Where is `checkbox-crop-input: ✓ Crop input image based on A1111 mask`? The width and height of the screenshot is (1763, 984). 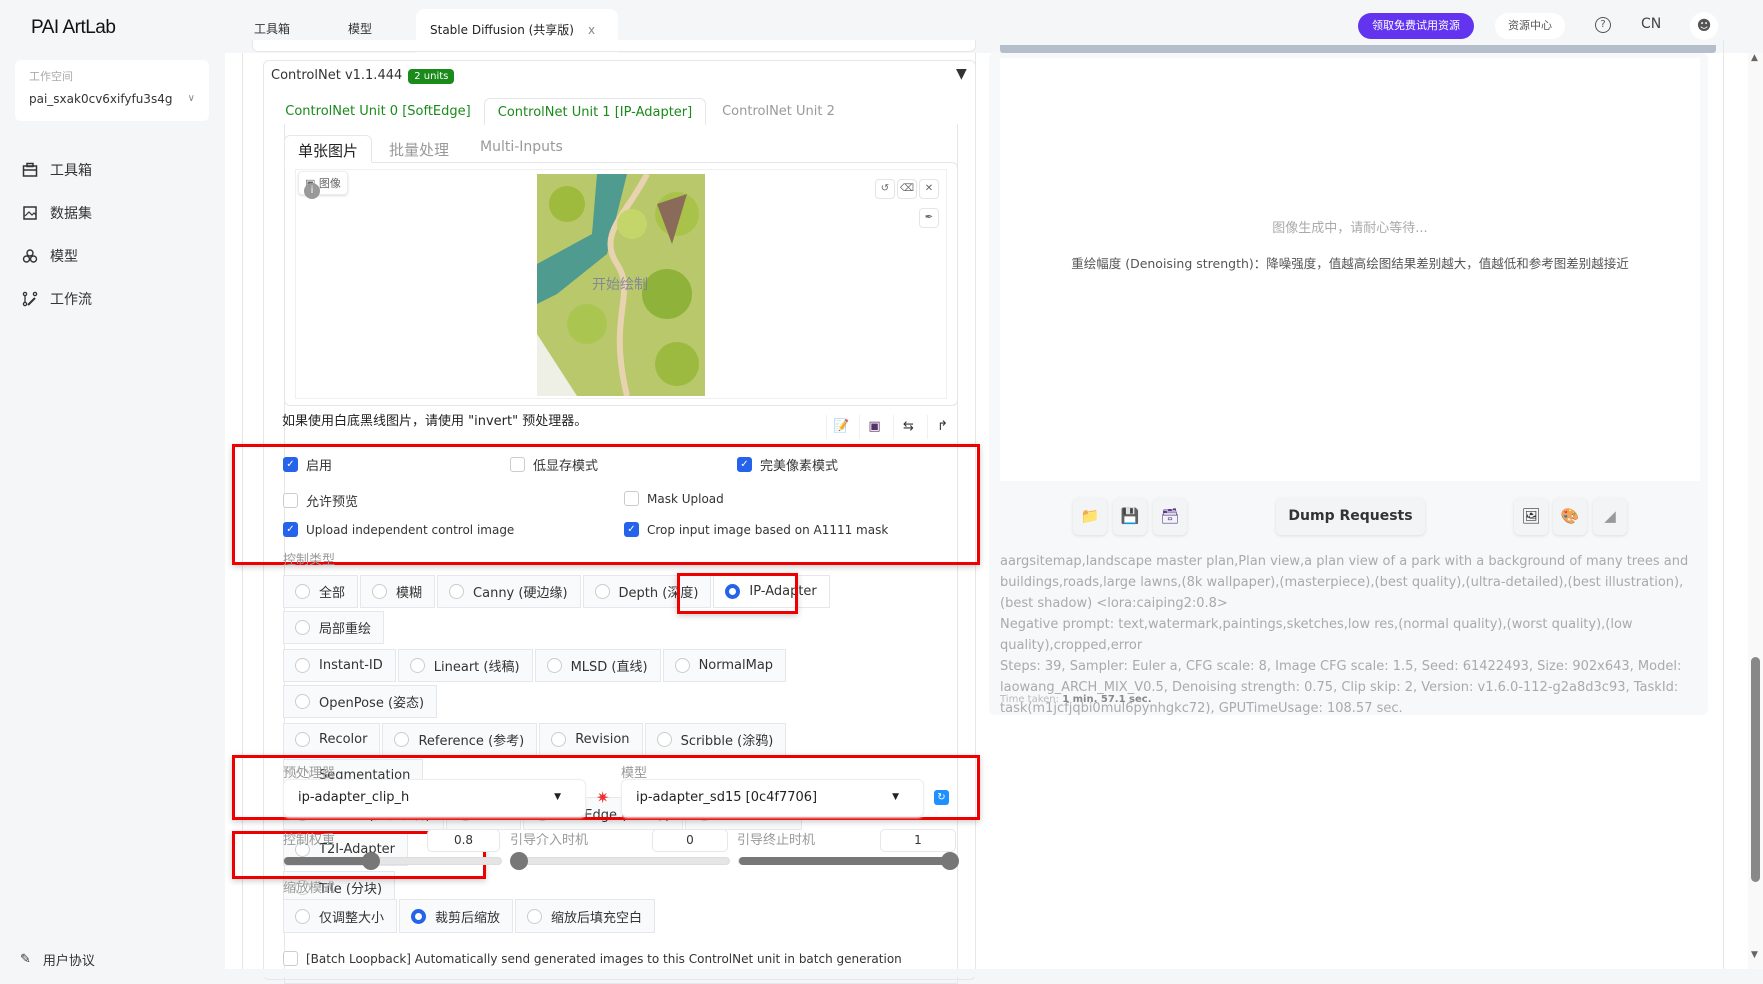
checkbox-crop-input: ✓ Crop input image based on A1111 mask is located at coordinates (756, 529).